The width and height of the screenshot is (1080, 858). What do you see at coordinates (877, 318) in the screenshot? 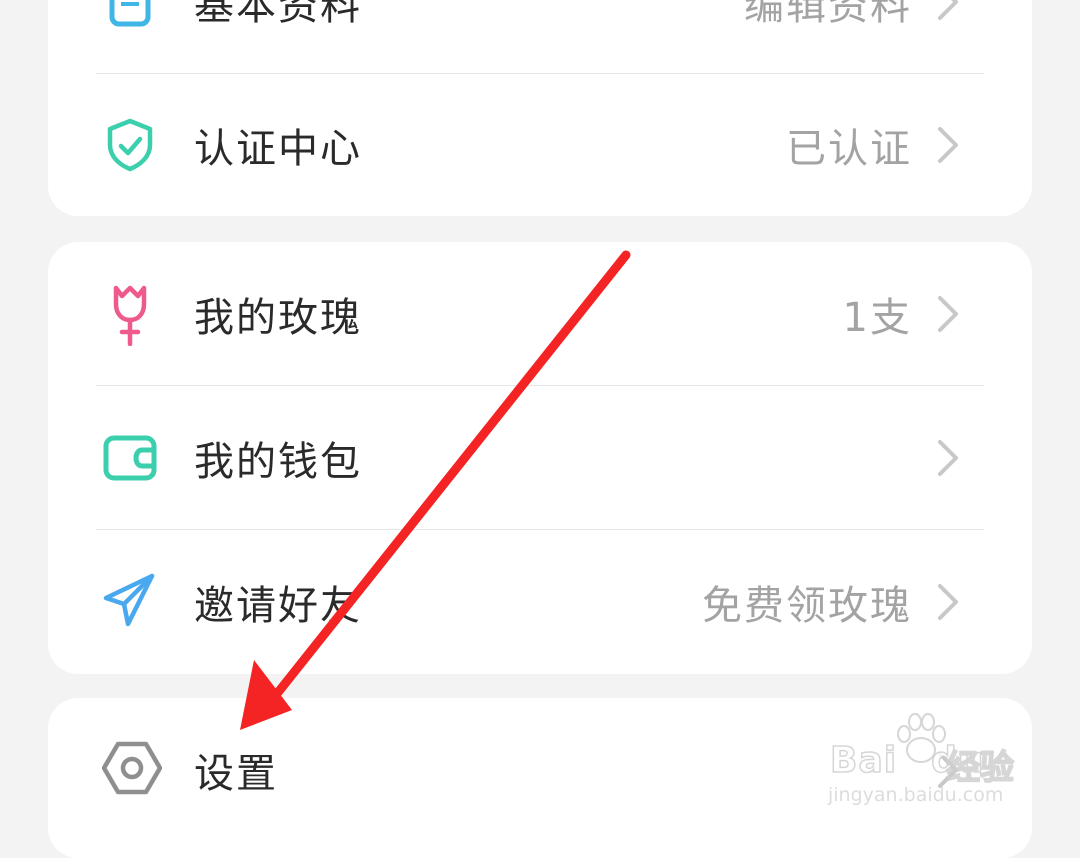
I see `row-value: 1支` at bounding box center [877, 318].